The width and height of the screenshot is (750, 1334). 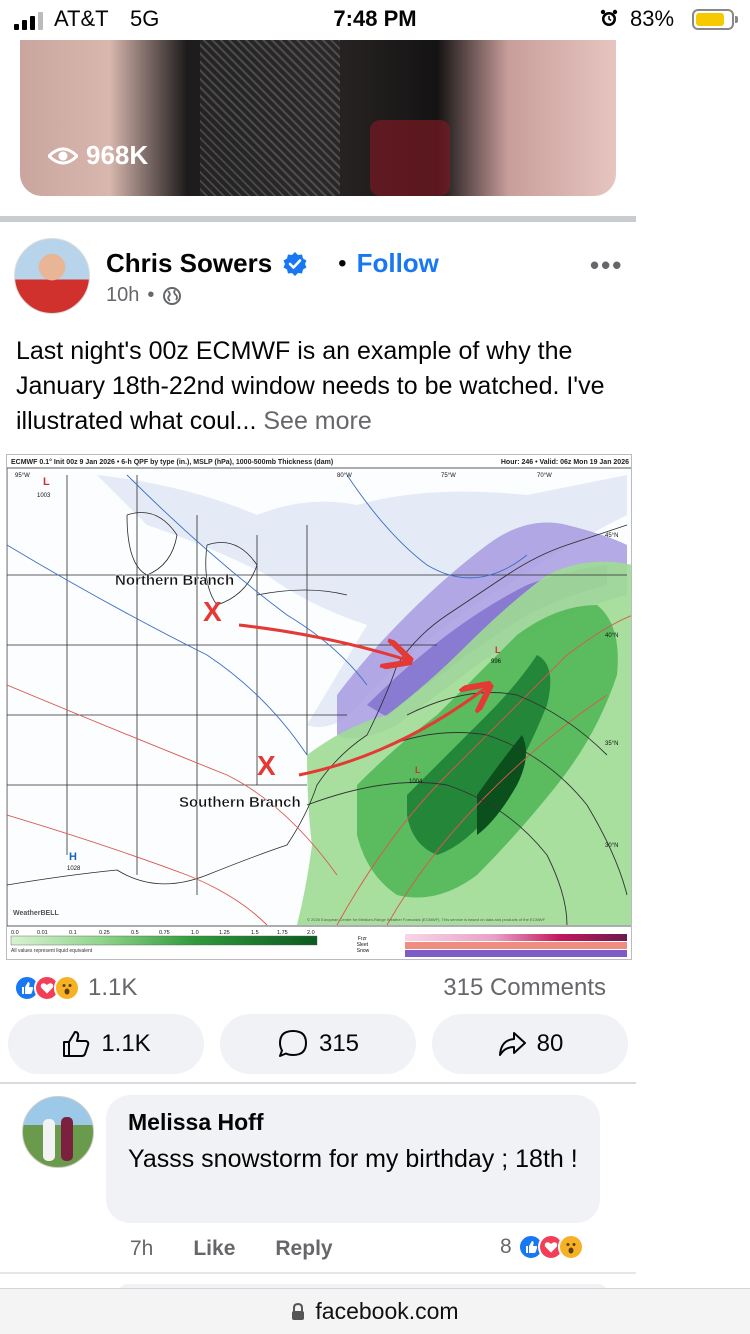 I want to click on comment-meta: 7h Like Reply, so click(x=231, y=1249).